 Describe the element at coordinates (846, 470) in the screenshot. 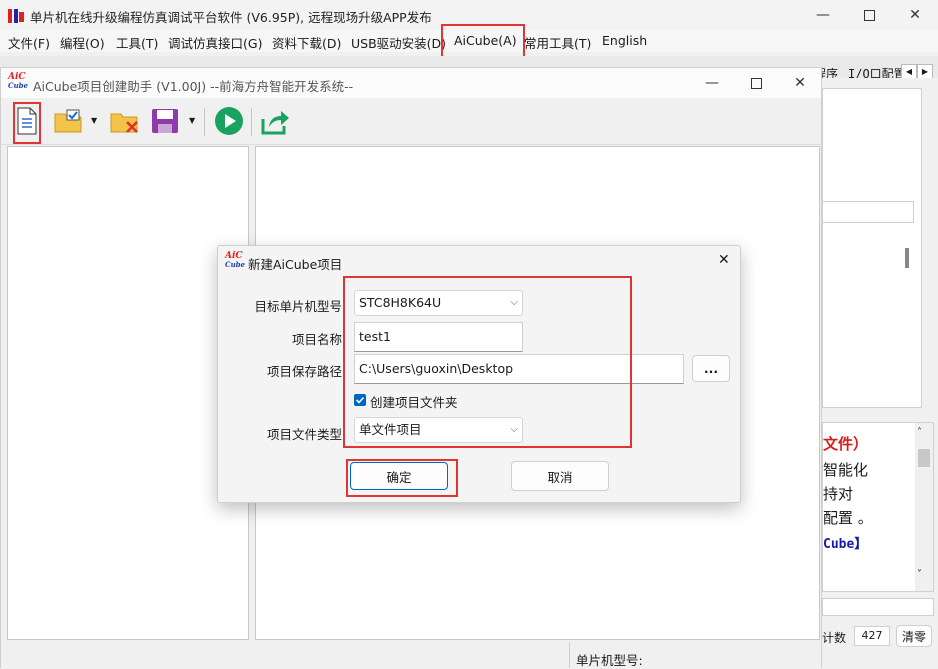

I see `log-line-2: 智能化` at that location.